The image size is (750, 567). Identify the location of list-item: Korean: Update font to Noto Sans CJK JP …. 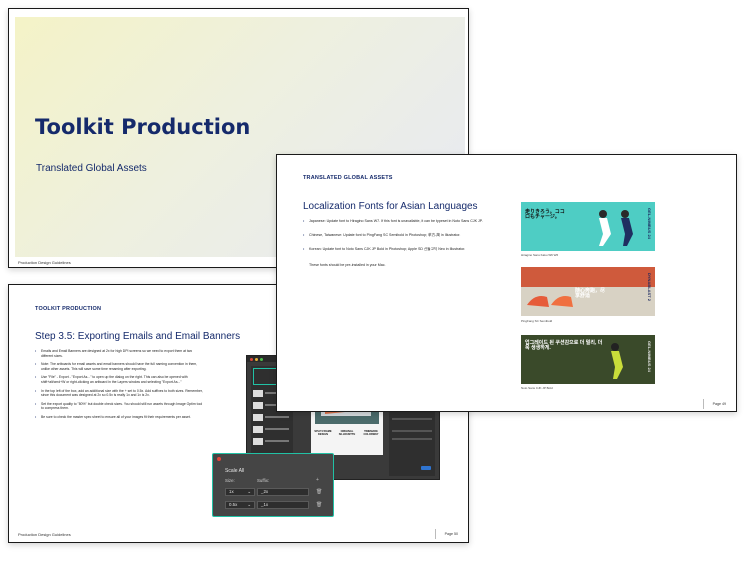
(413, 249).